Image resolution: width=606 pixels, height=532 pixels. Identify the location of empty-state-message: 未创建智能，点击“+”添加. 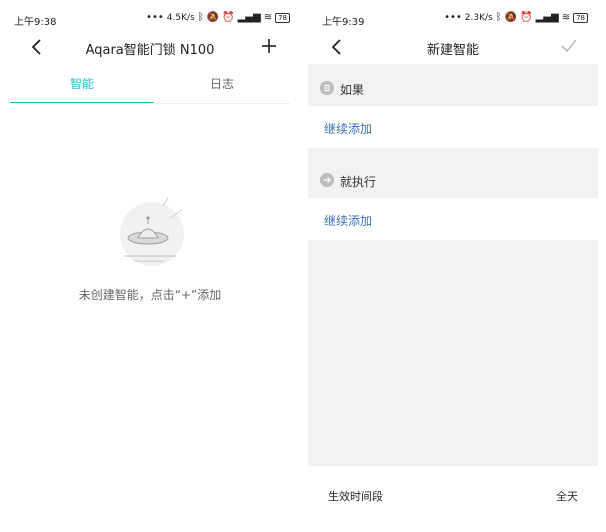
(150, 295).